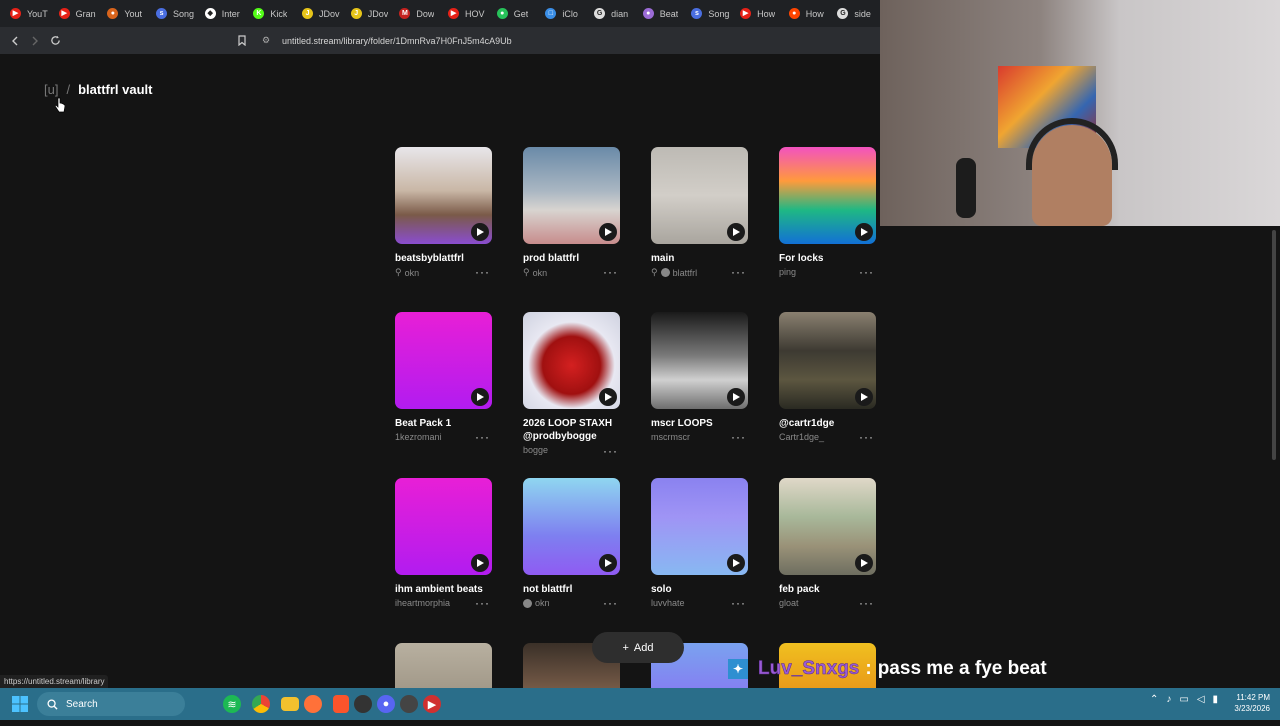  I want to click on add-button: + Add, so click(638, 647).